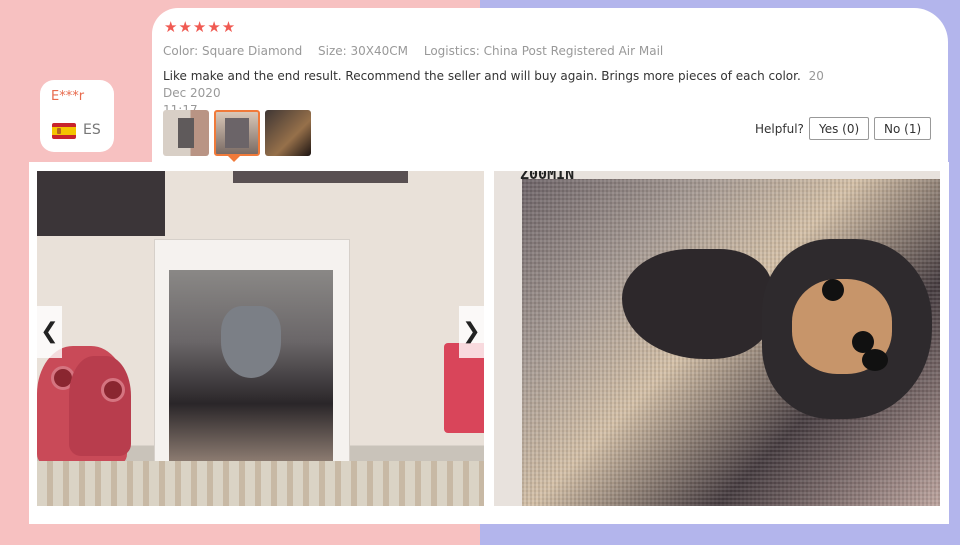 The width and height of the screenshot is (960, 545). I want to click on dog-head-image, so click(251, 342).